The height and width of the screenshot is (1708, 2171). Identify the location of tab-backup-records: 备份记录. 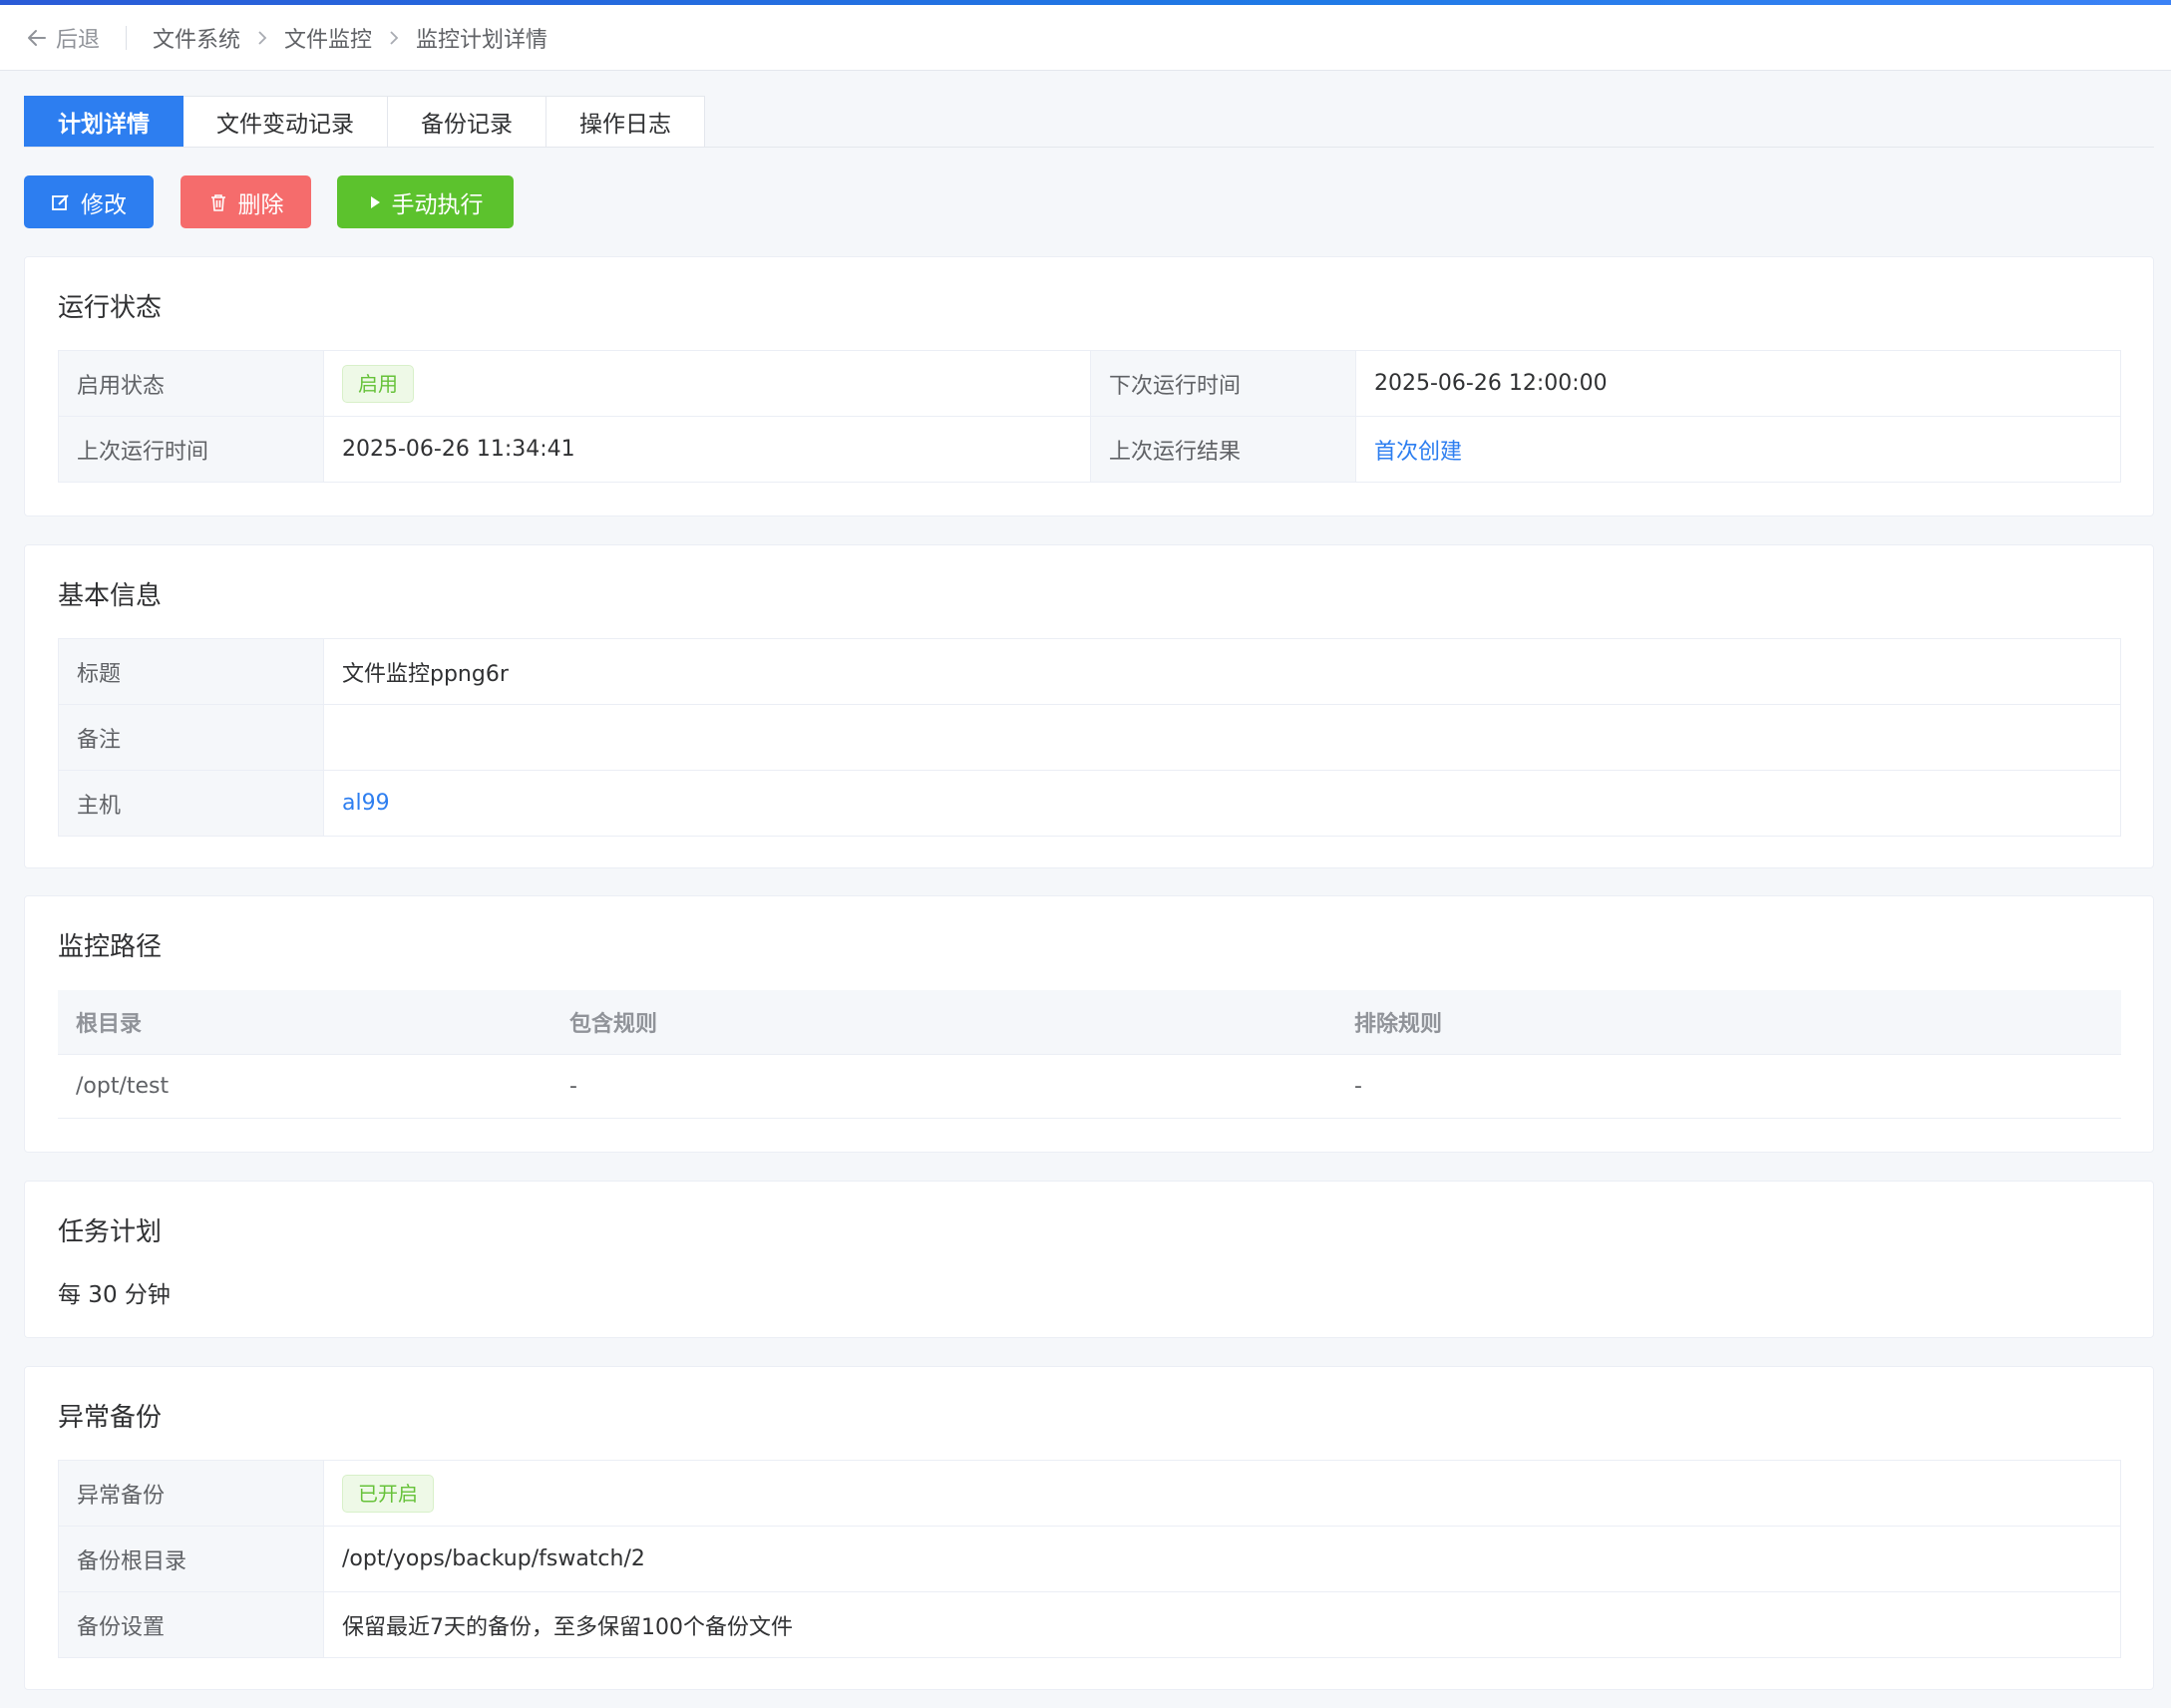
(467, 122).